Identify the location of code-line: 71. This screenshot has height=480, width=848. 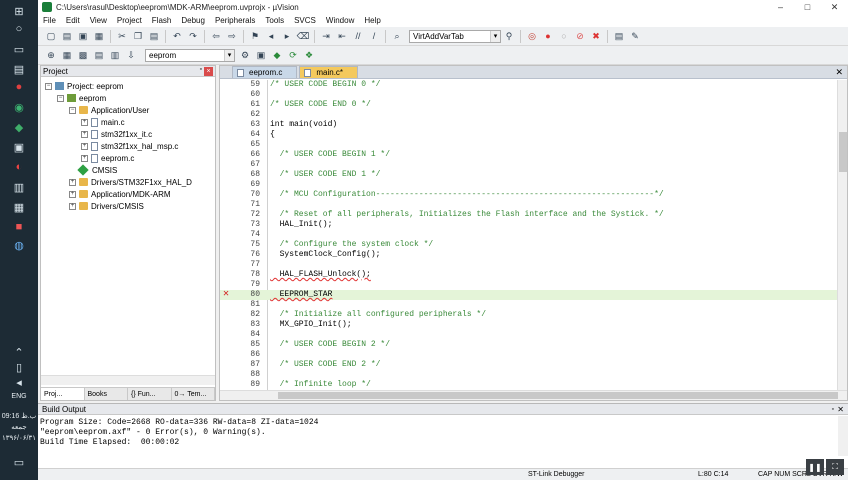
(529, 205).